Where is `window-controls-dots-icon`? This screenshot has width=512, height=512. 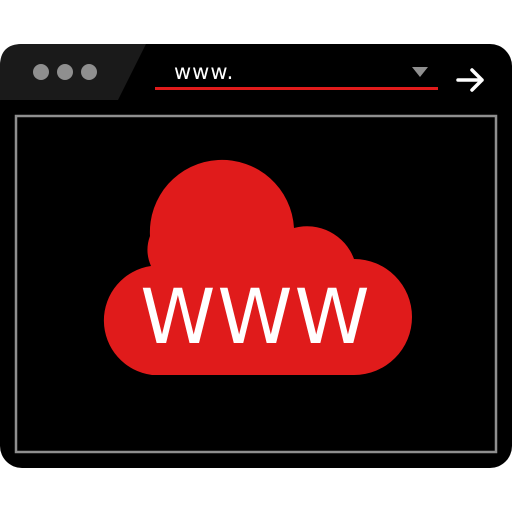
window-controls-dots-icon is located at coordinates (65, 72).